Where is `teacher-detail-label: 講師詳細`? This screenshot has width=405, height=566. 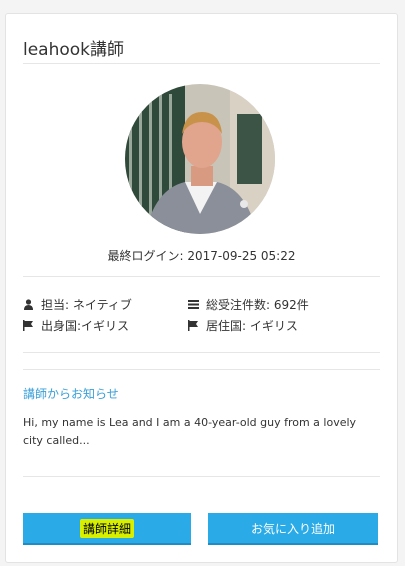
teacher-detail-label: 講師詳細 is located at coordinates (106, 528).